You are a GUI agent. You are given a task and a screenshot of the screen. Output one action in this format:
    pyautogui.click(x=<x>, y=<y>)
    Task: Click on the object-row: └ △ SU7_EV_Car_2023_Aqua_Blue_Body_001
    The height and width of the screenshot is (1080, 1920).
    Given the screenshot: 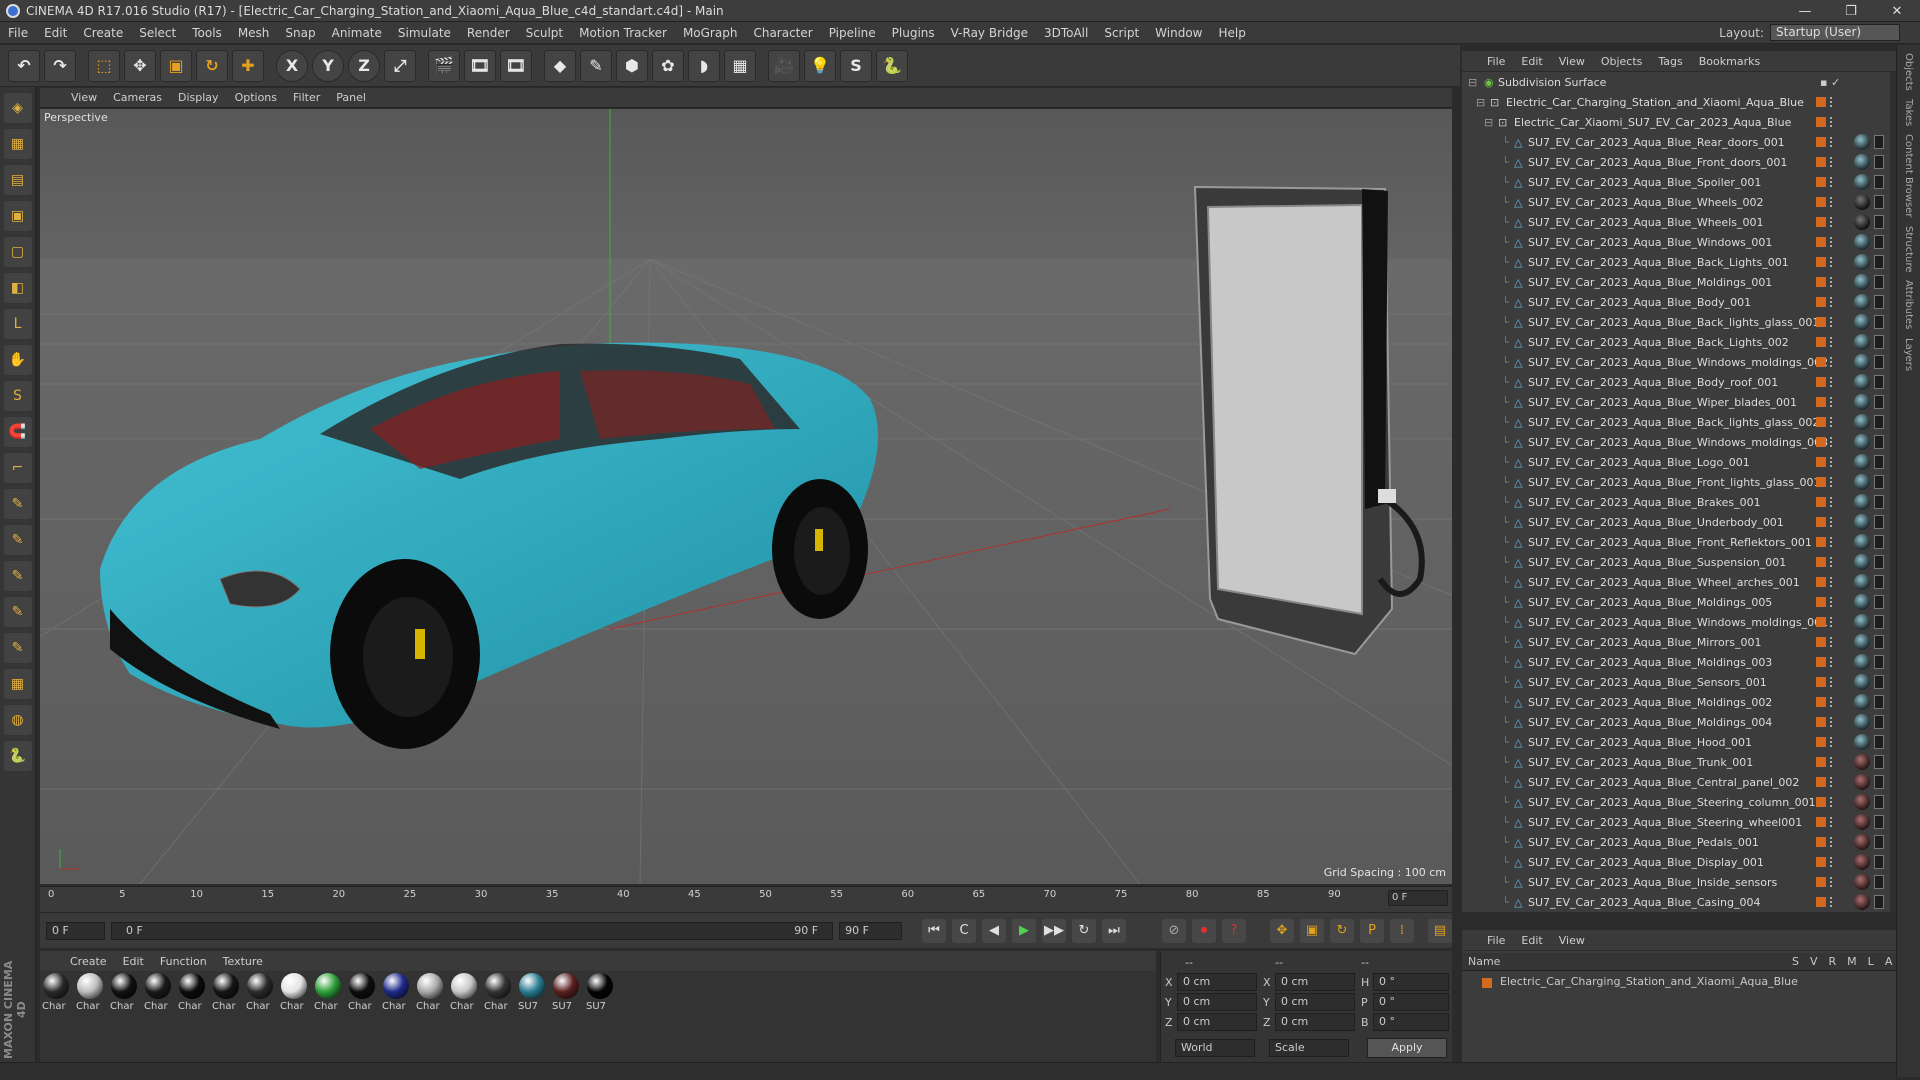 What is the action you would take?
    pyautogui.click(x=1679, y=302)
    